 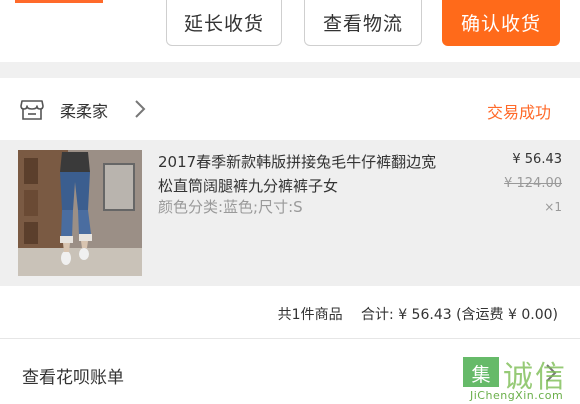 What do you see at coordinates (303, 174) in the screenshot?
I see `product-title: 2017春季新款韩版拼接兔毛牛仔裤翻边宽松直筒阔腿裤九分裤裤子女` at bounding box center [303, 174].